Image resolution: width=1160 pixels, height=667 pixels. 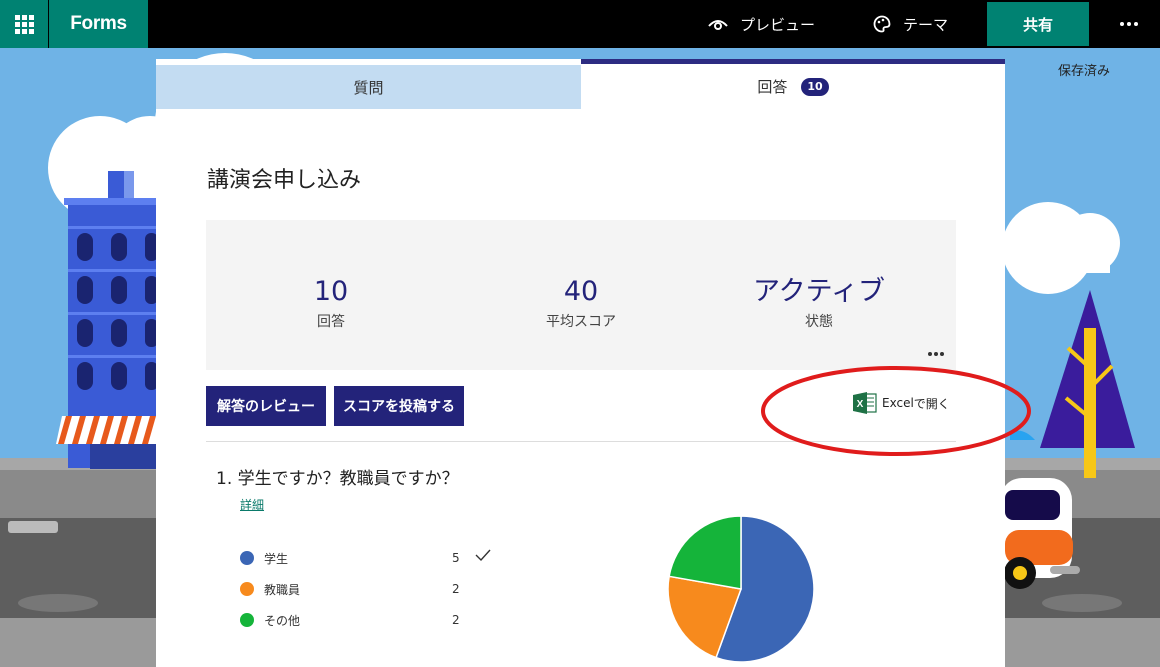 What do you see at coordinates (348, 479) in the screenshot?
I see `question-text: 学生ですか？教職員ですか？` at bounding box center [348, 479].